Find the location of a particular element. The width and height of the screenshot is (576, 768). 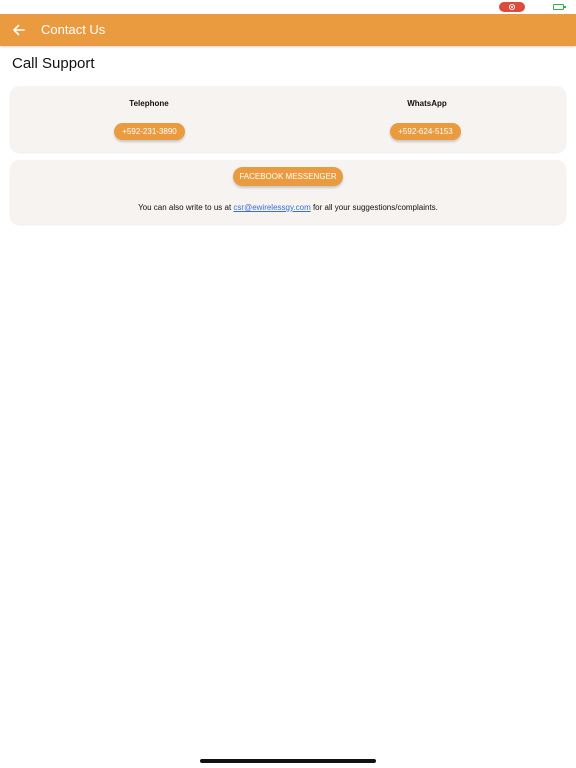

app-bar-title: Contact Us is located at coordinates (73, 29).